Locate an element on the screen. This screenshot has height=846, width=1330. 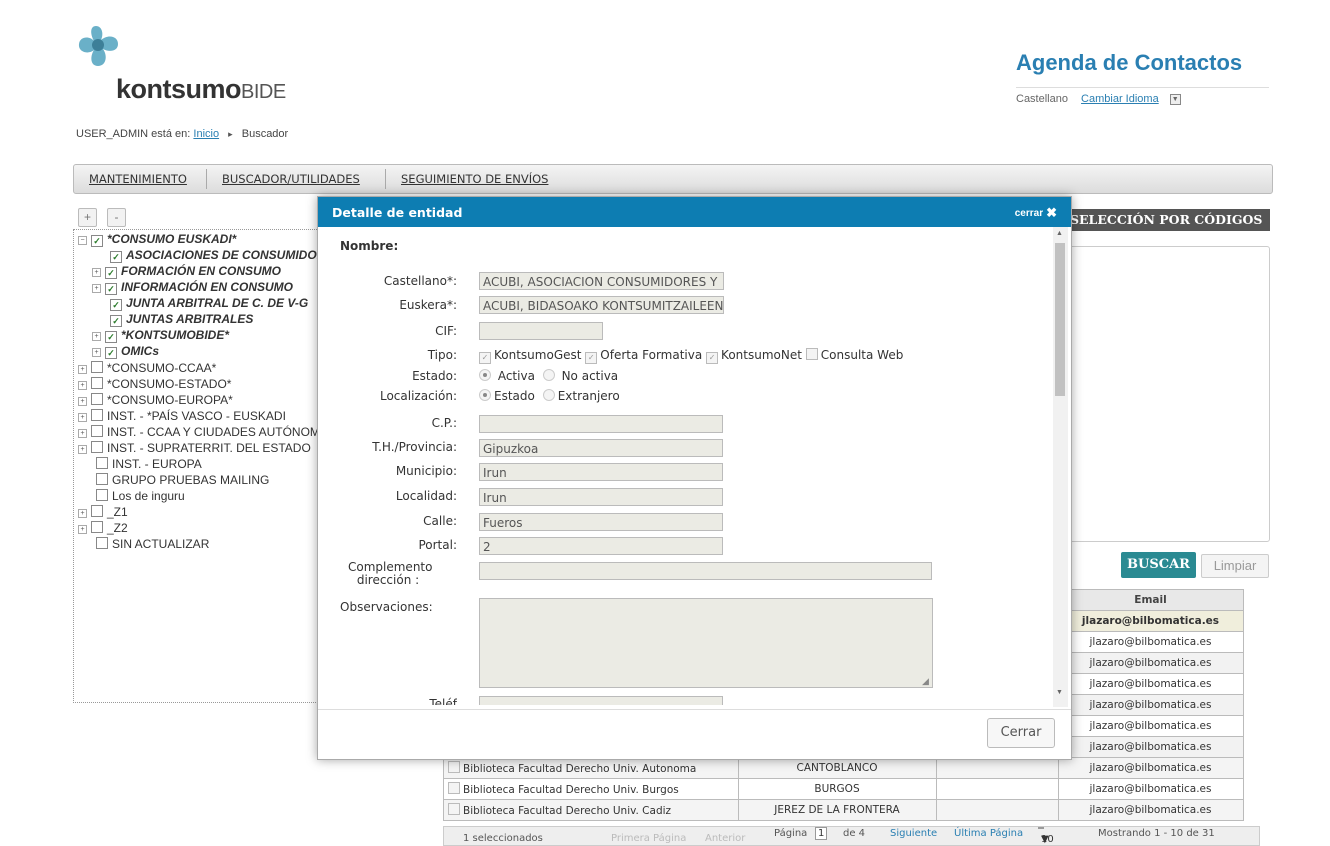
extranjero-radio is located at coordinates (548, 395).